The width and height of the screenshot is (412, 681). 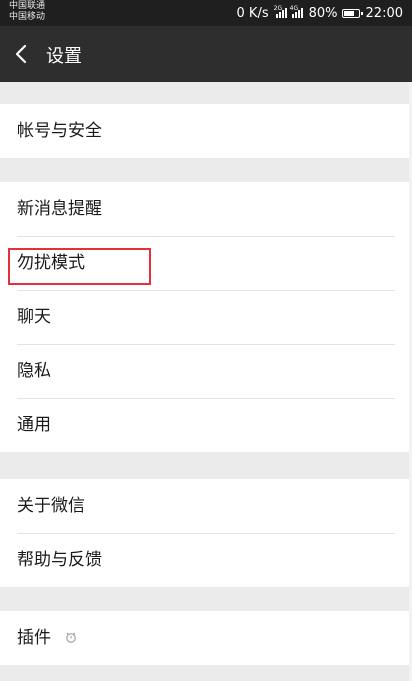 I want to click on carrier-info: 中国联通 中国移动, so click(x=27, y=12).